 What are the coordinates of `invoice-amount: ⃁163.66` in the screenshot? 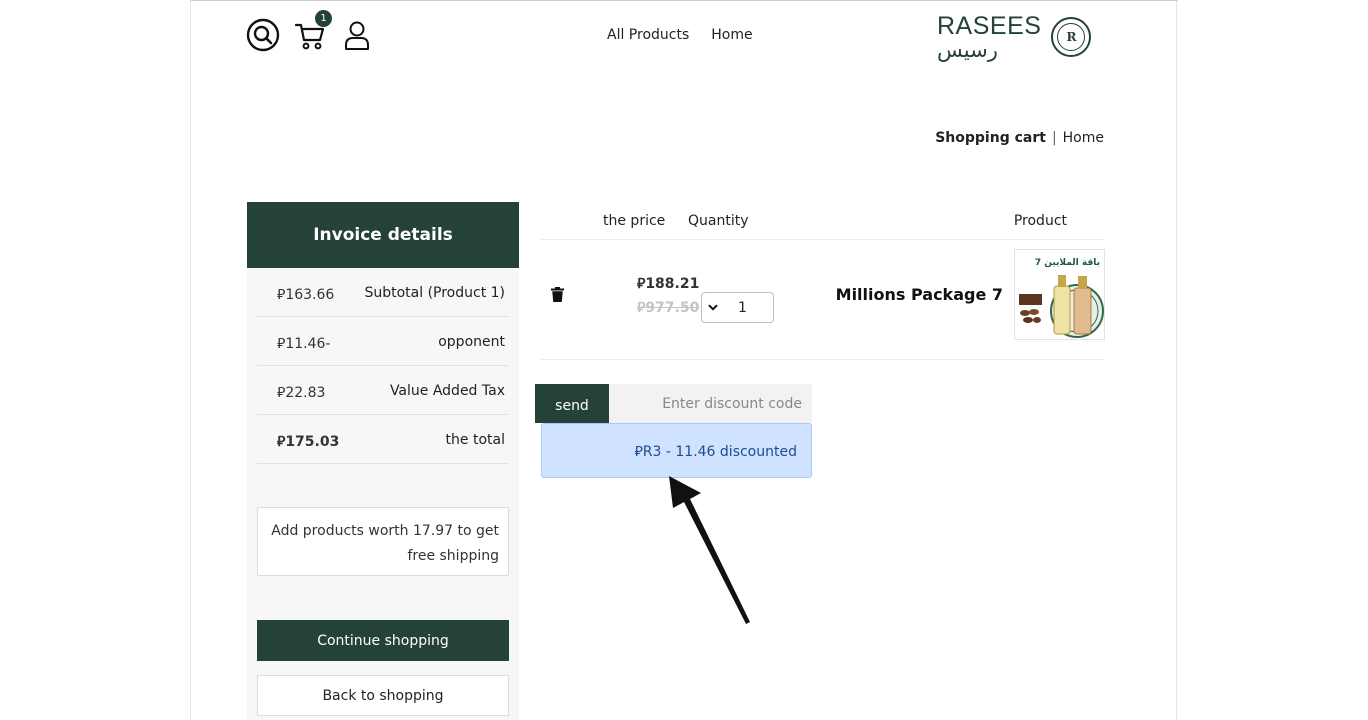 It's located at (306, 295).